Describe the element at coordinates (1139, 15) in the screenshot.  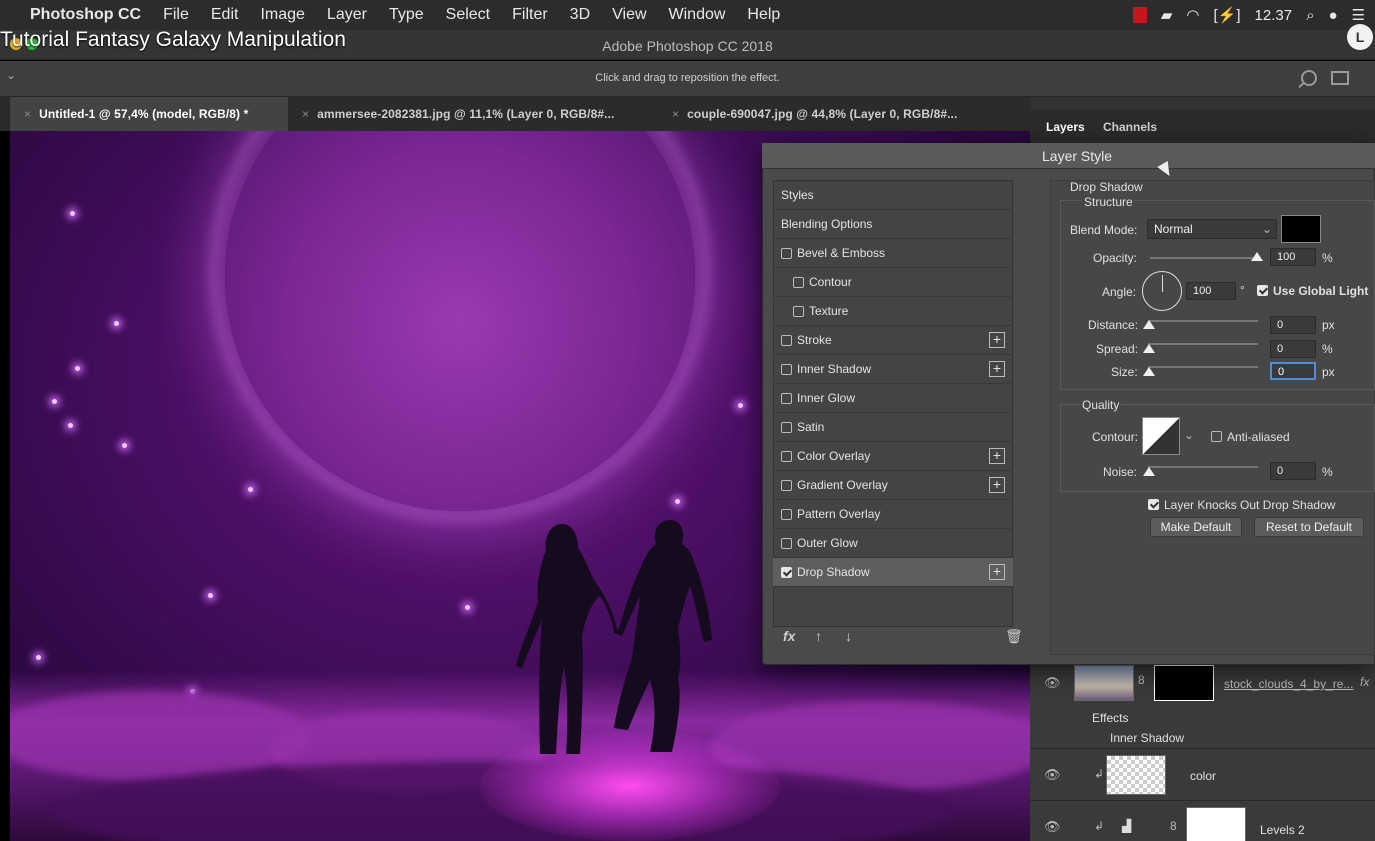
I see `record-icon` at that location.